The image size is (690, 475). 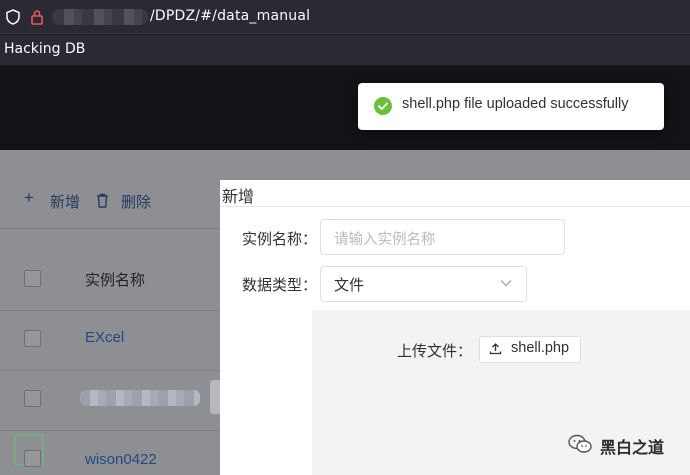 I want to click on dialog-divider, so click(x=455, y=206).